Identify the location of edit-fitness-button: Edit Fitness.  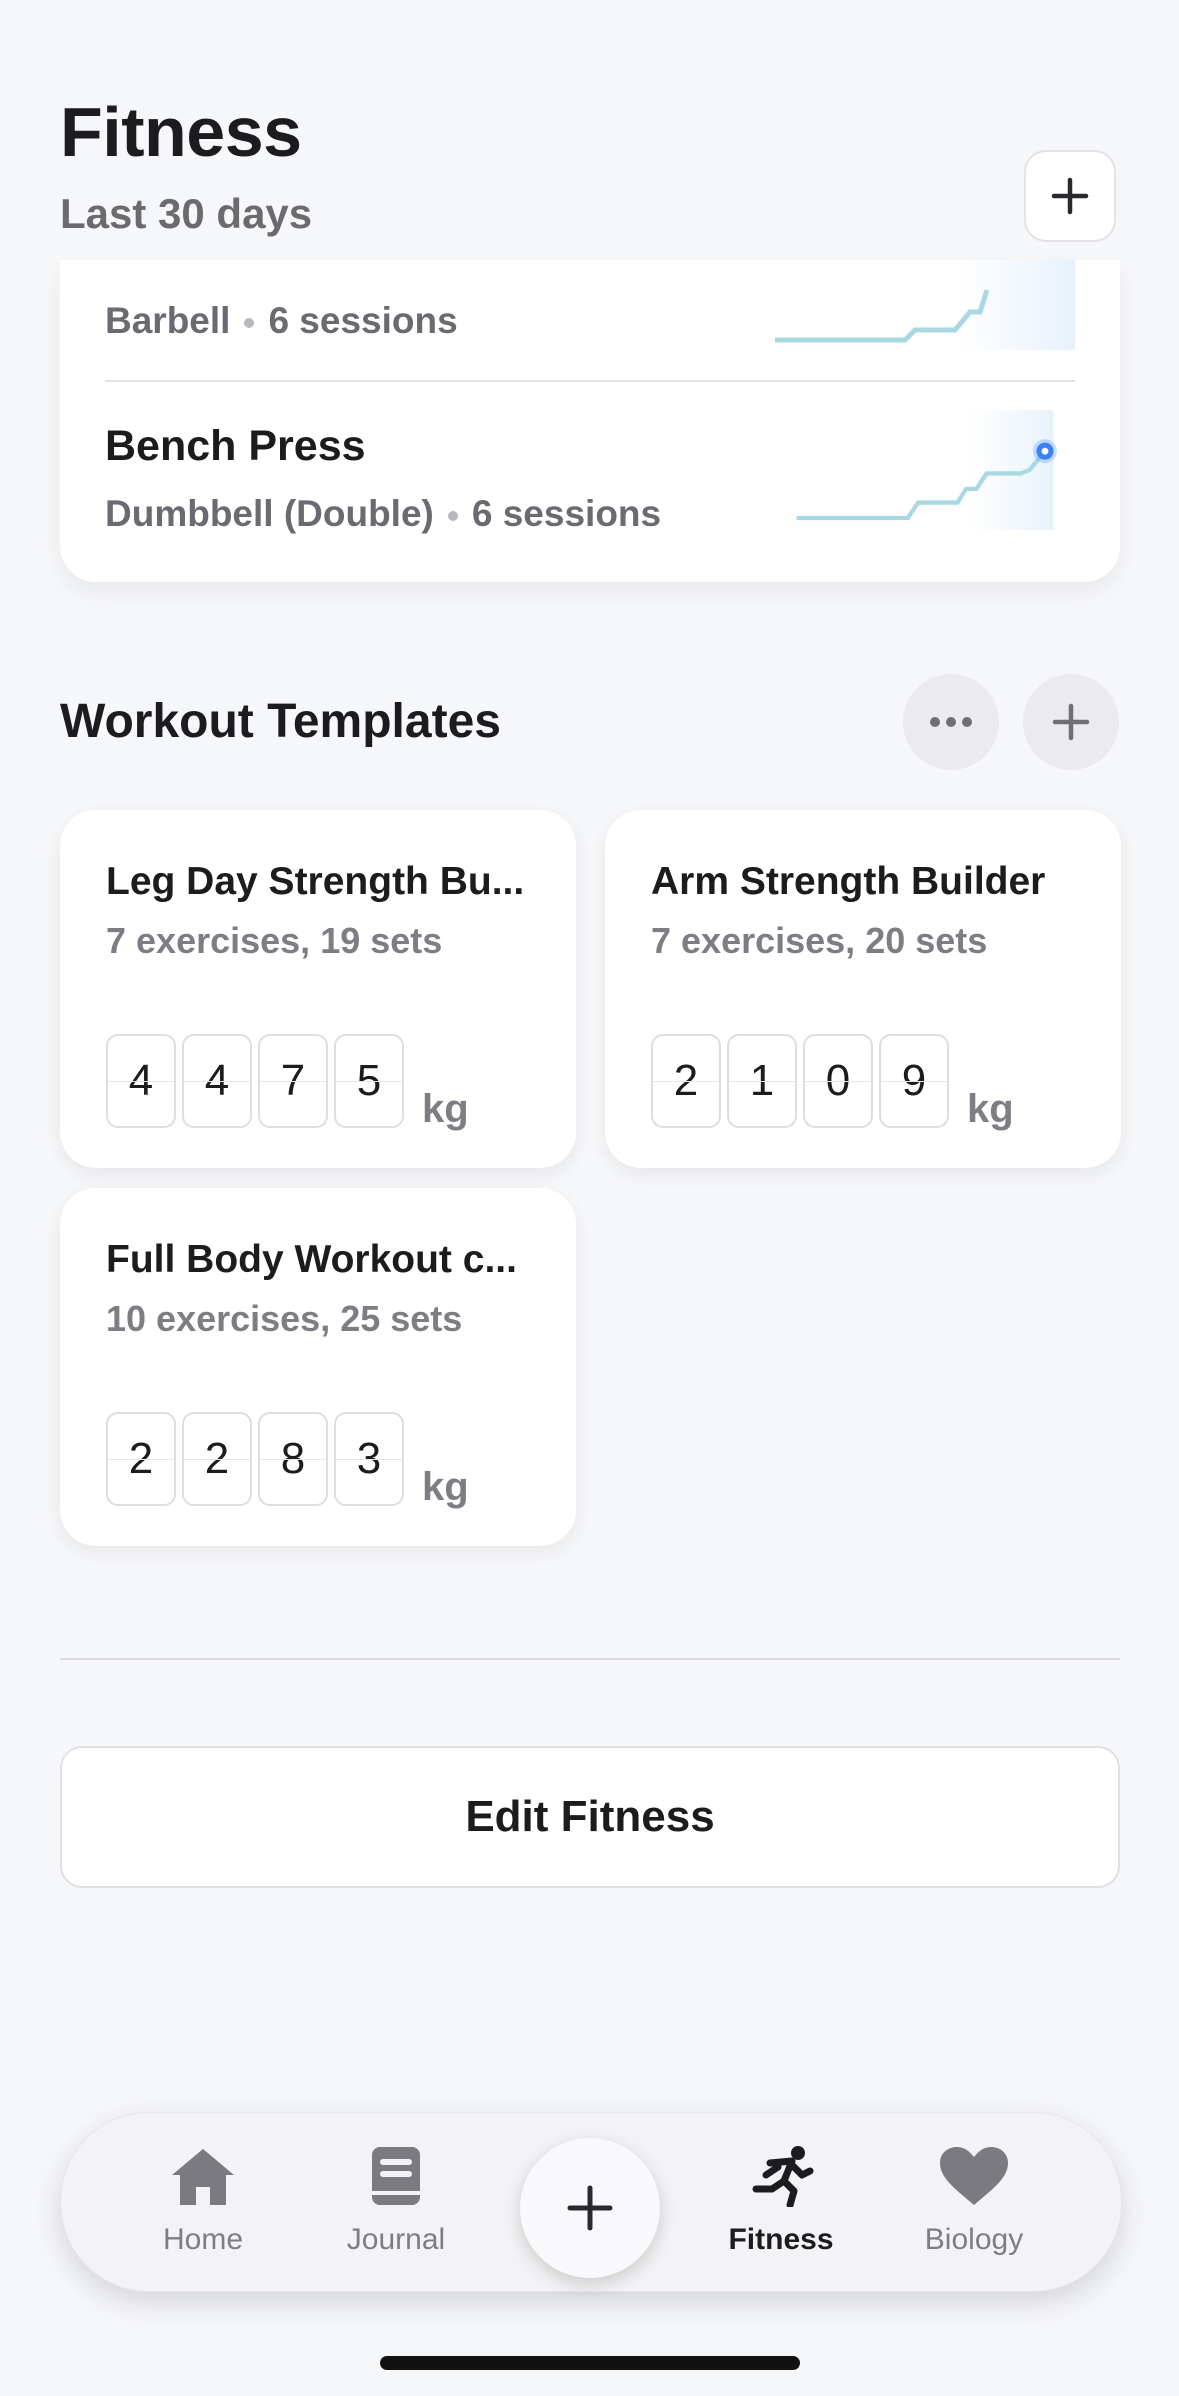
(590, 1817).